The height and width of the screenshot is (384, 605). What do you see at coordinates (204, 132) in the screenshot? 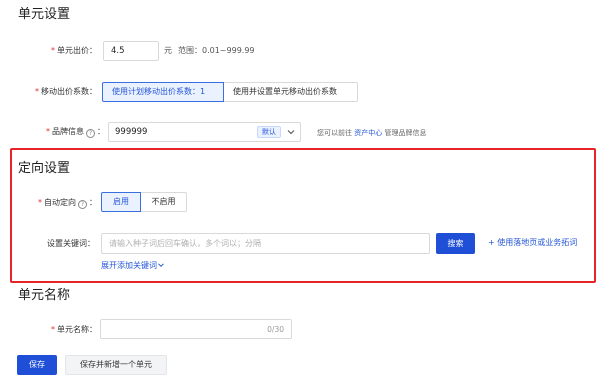
I see `brand-select: 999999 默认` at bounding box center [204, 132].